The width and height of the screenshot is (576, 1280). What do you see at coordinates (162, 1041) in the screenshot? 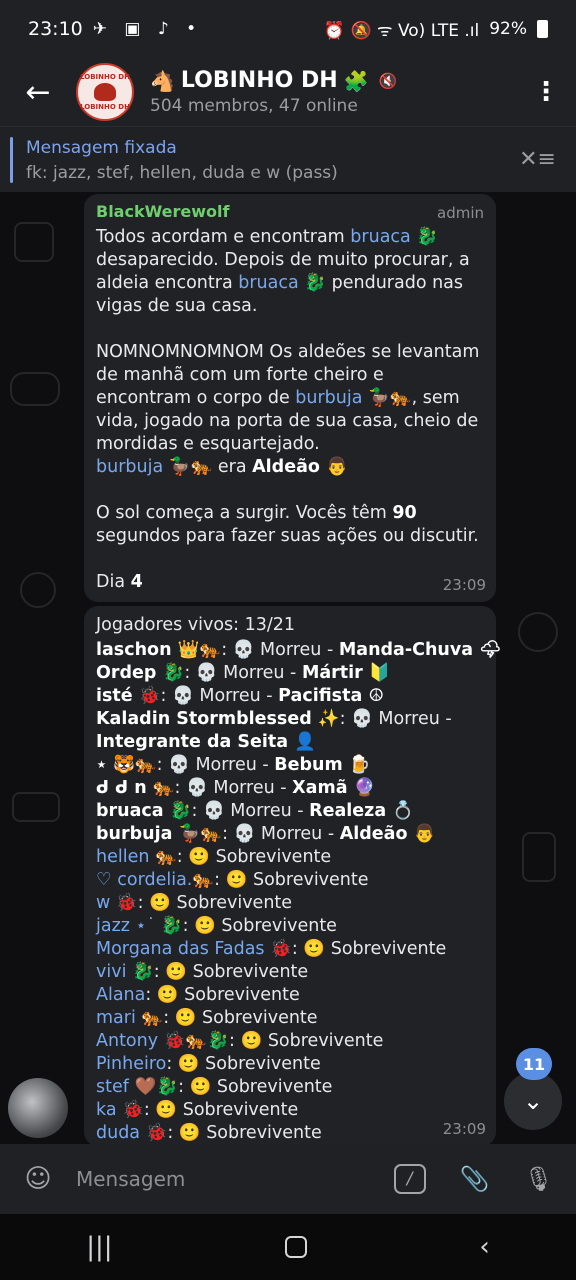
I see `player-mention: Antony 🐞🐅🐉` at bounding box center [162, 1041].